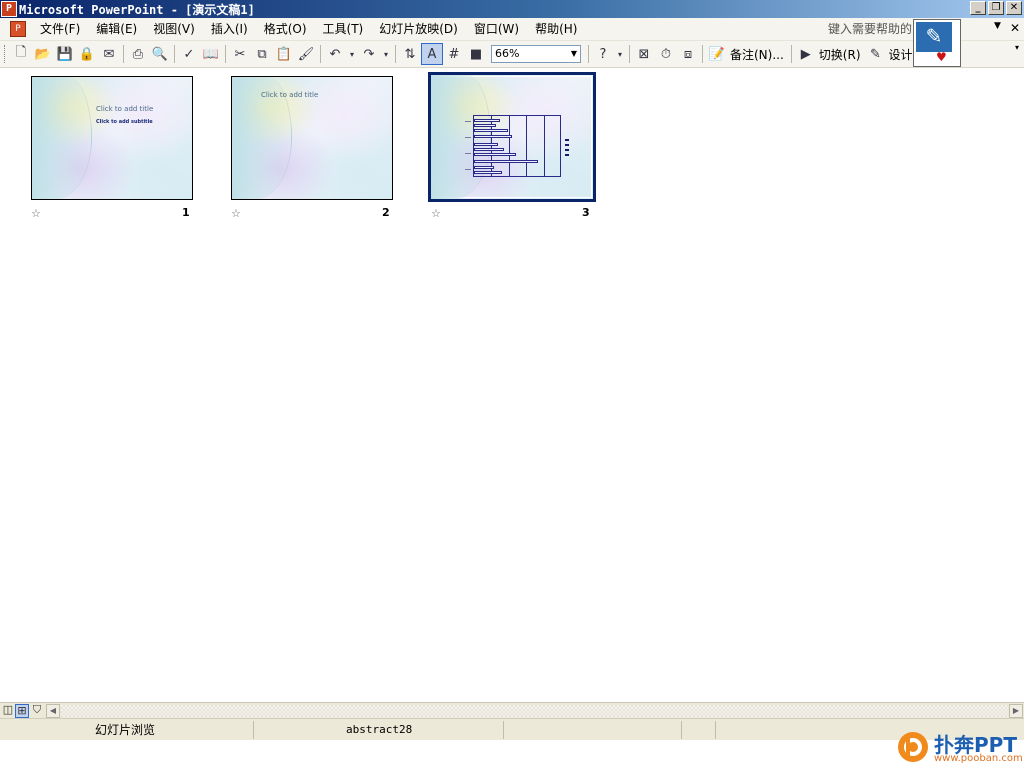  Describe the element at coordinates (507, 53) in the screenshot. I see `zoom-value: 66%` at that location.